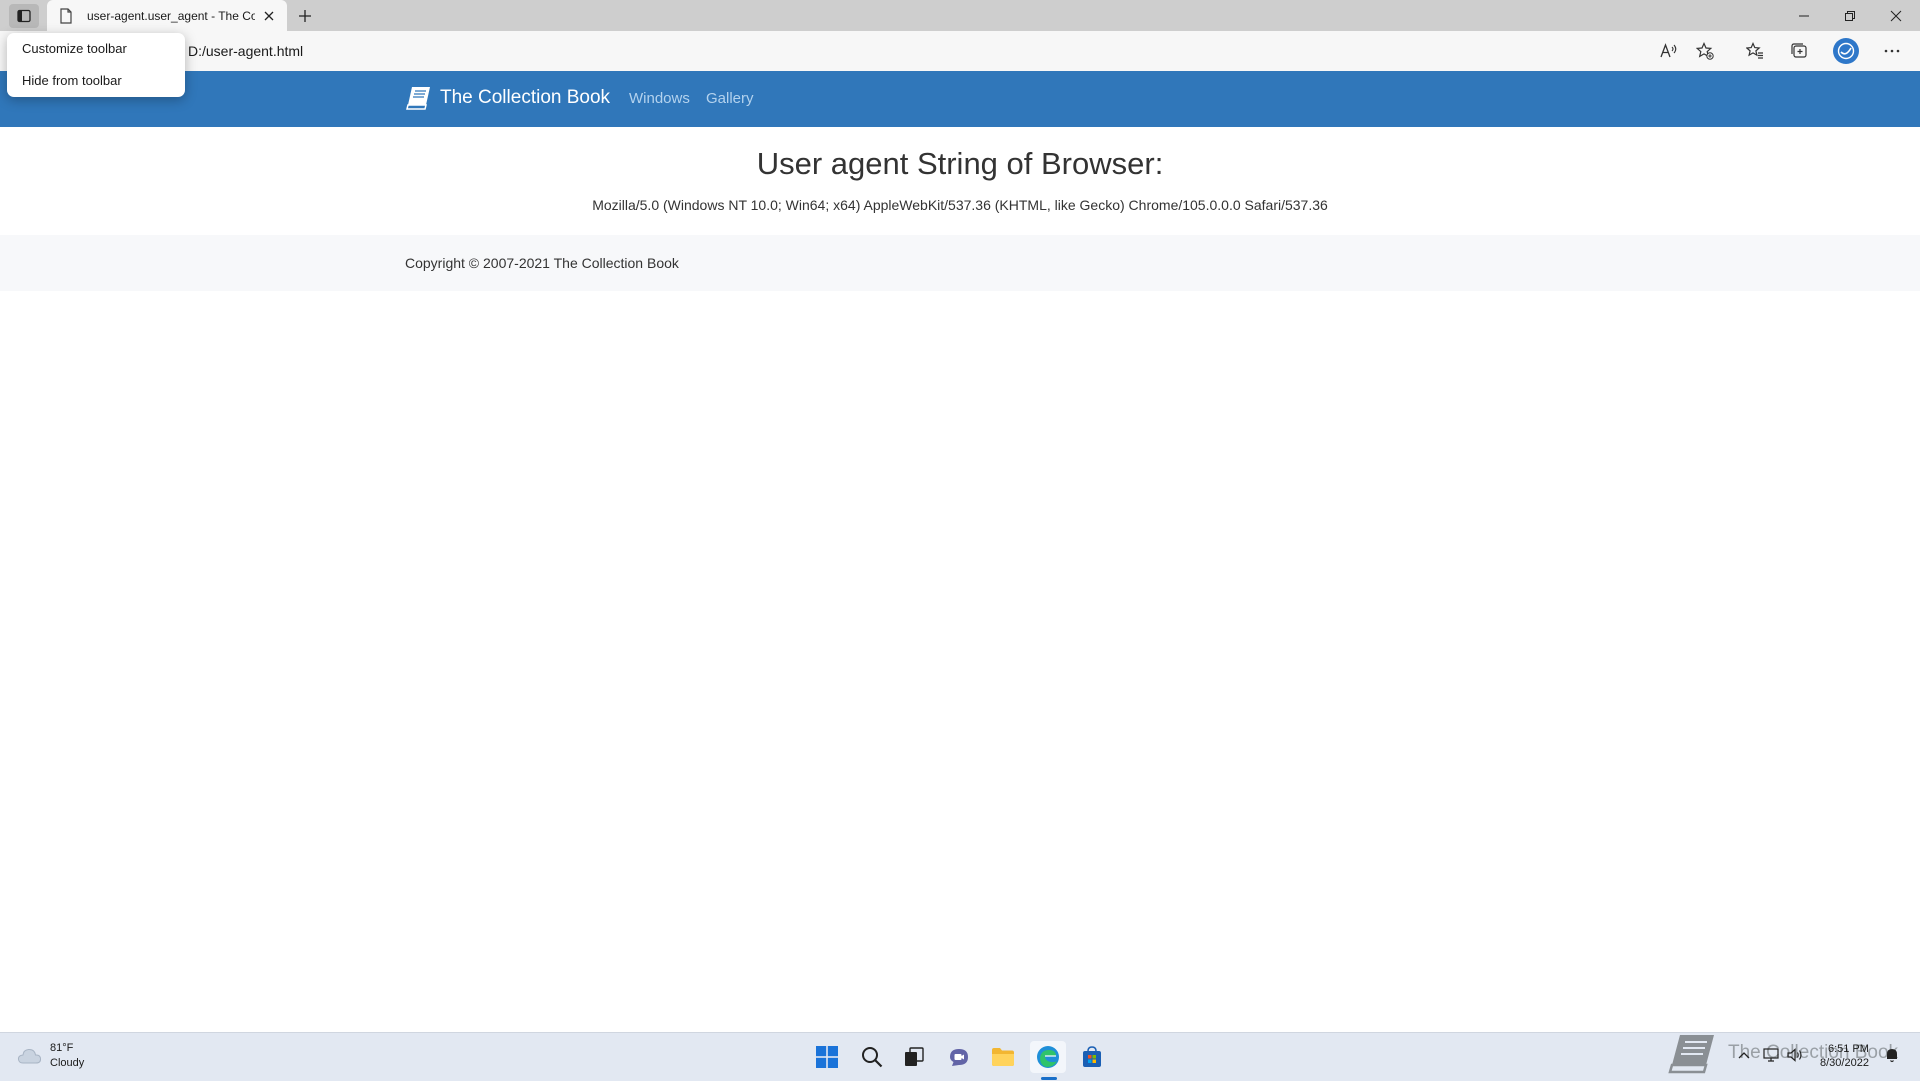 The image size is (1920, 1081). I want to click on add-favorite-button, so click(1705, 51).